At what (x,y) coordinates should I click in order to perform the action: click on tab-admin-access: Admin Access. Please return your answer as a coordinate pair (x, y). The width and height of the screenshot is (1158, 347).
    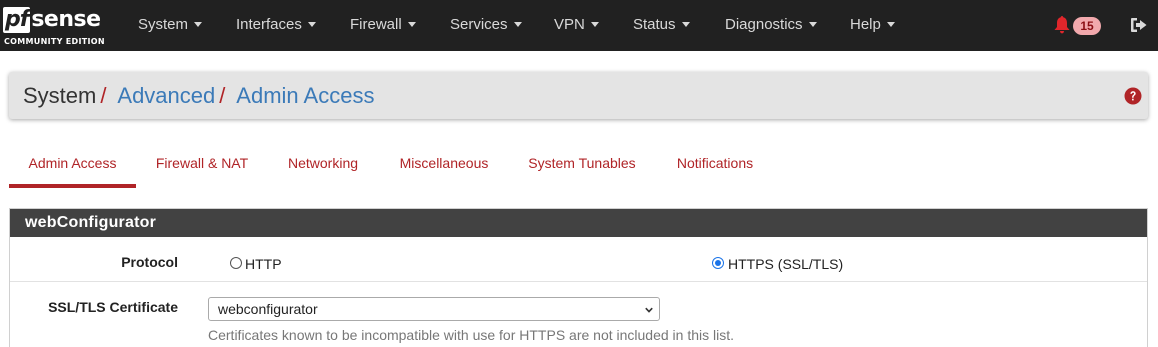
    Looking at the image, I should click on (72, 166).